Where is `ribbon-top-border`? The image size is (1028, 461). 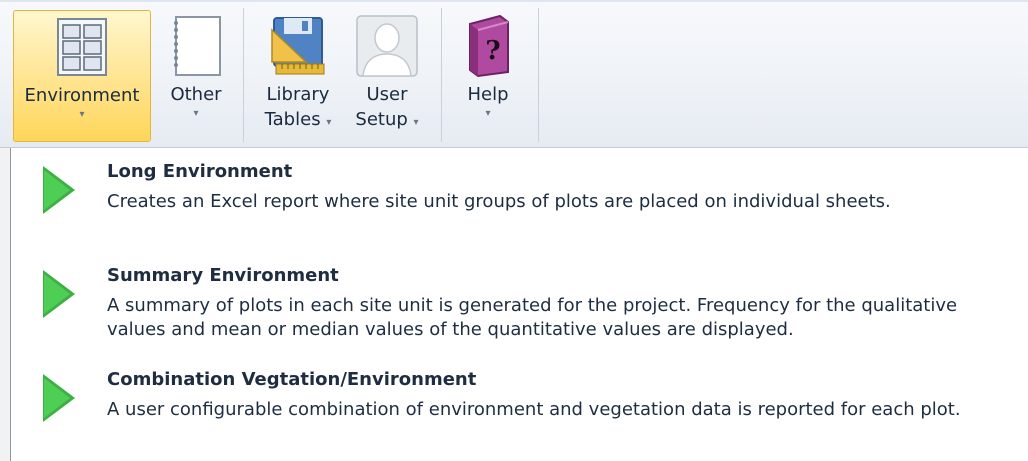
ribbon-top-border is located at coordinates (514, 1).